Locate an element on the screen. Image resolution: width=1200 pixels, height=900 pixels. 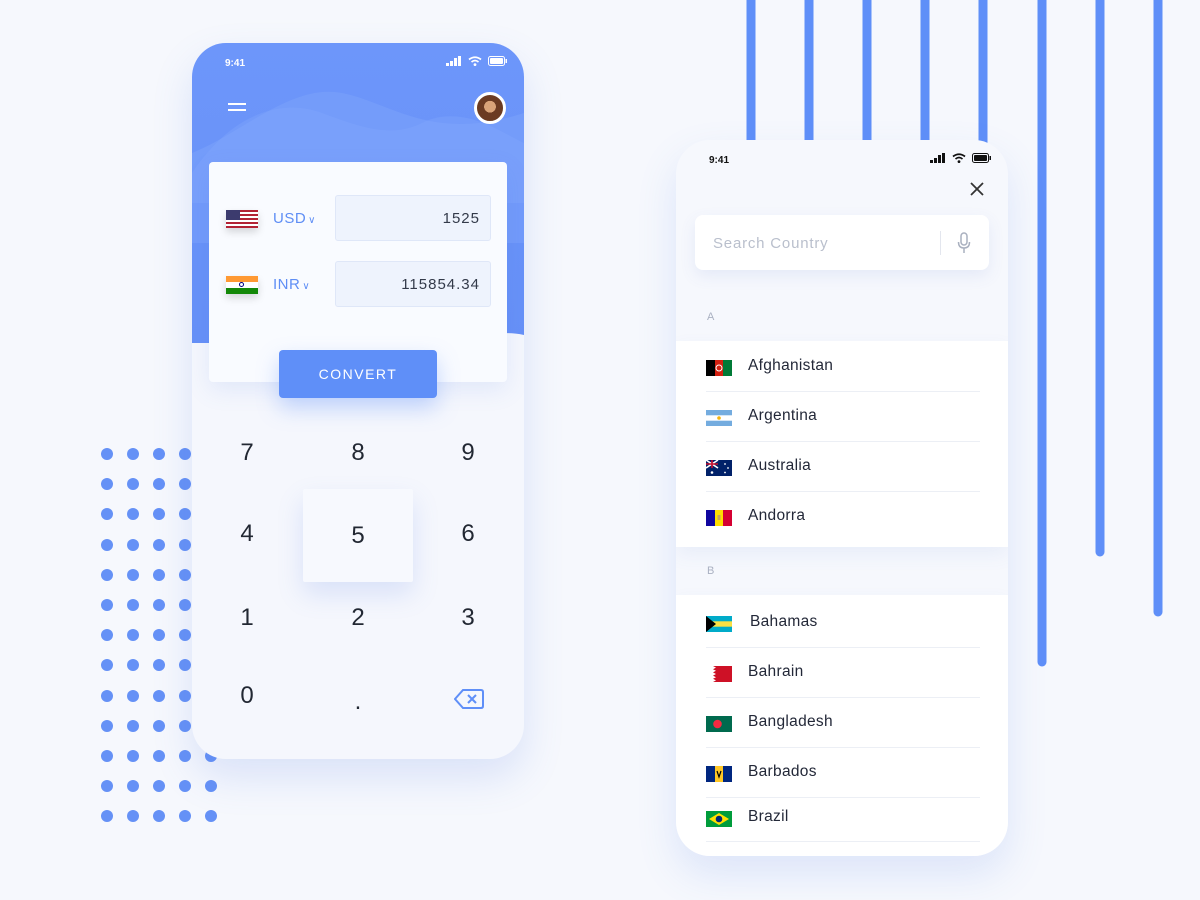
australia-flag-icon is located at coordinates (719, 468).